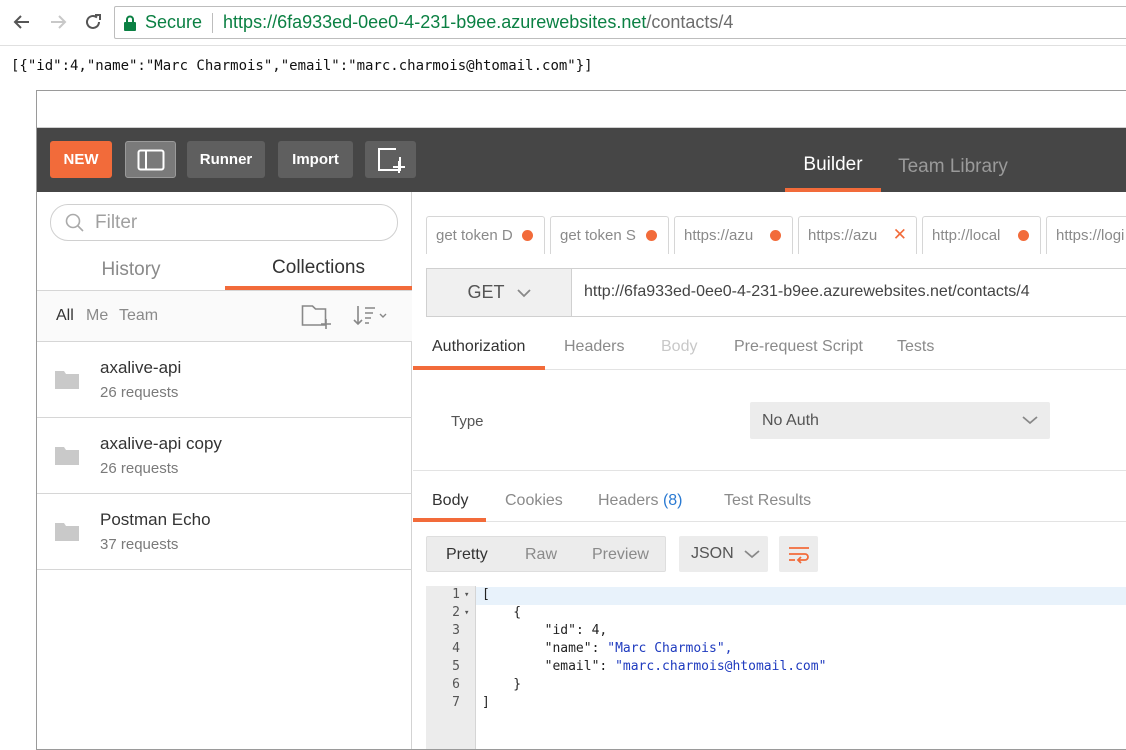  What do you see at coordinates (131, 270) in the screenshot?
I see `tab-history: History` at bounding box center [131, 270].